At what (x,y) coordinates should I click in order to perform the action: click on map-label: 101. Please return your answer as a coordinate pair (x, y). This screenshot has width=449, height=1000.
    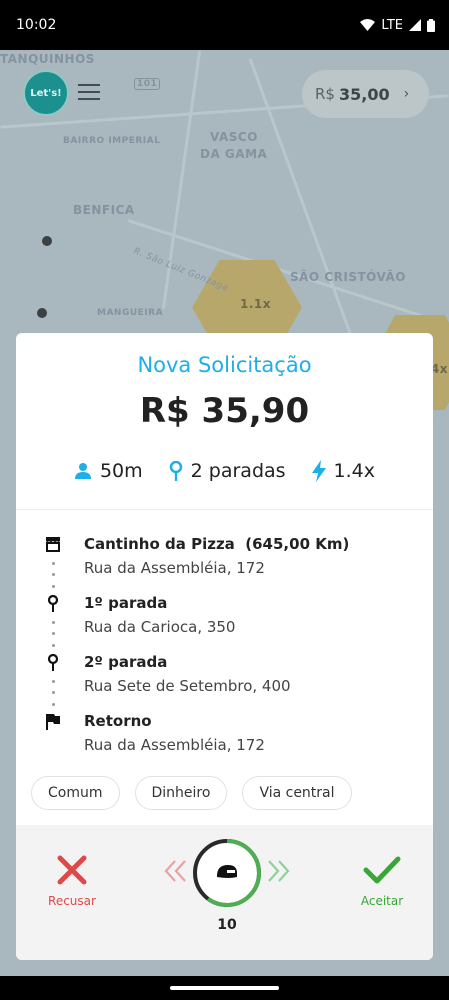
    Looking at the image, I should click on (147, 84).